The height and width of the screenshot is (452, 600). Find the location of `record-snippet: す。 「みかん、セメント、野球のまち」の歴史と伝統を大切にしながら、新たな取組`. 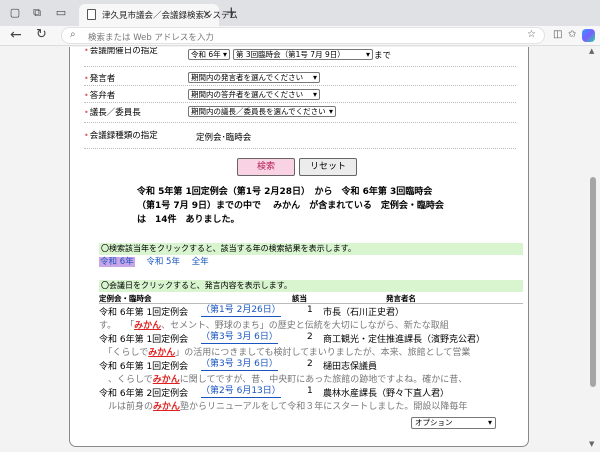

record-snippet: す。 「みかん、セメント、野球のまち」の歴史と伝統を大切にしながら、新たな取組 is located at coordinates (274, 326).